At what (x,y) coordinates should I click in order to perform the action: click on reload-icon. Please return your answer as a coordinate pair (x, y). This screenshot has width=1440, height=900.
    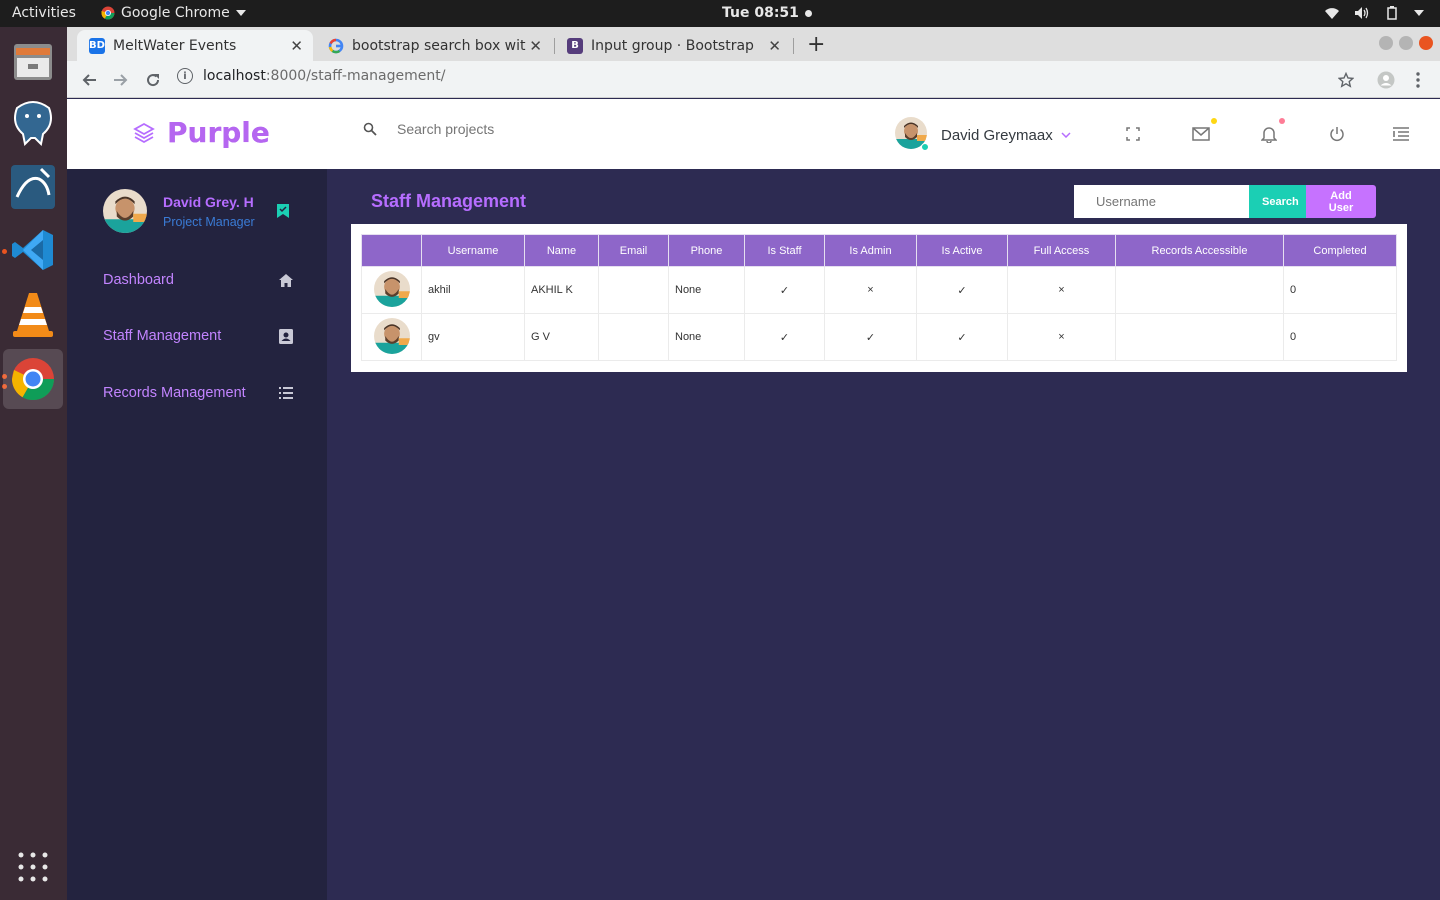
    Looking at the image, I should click on (153, 80).